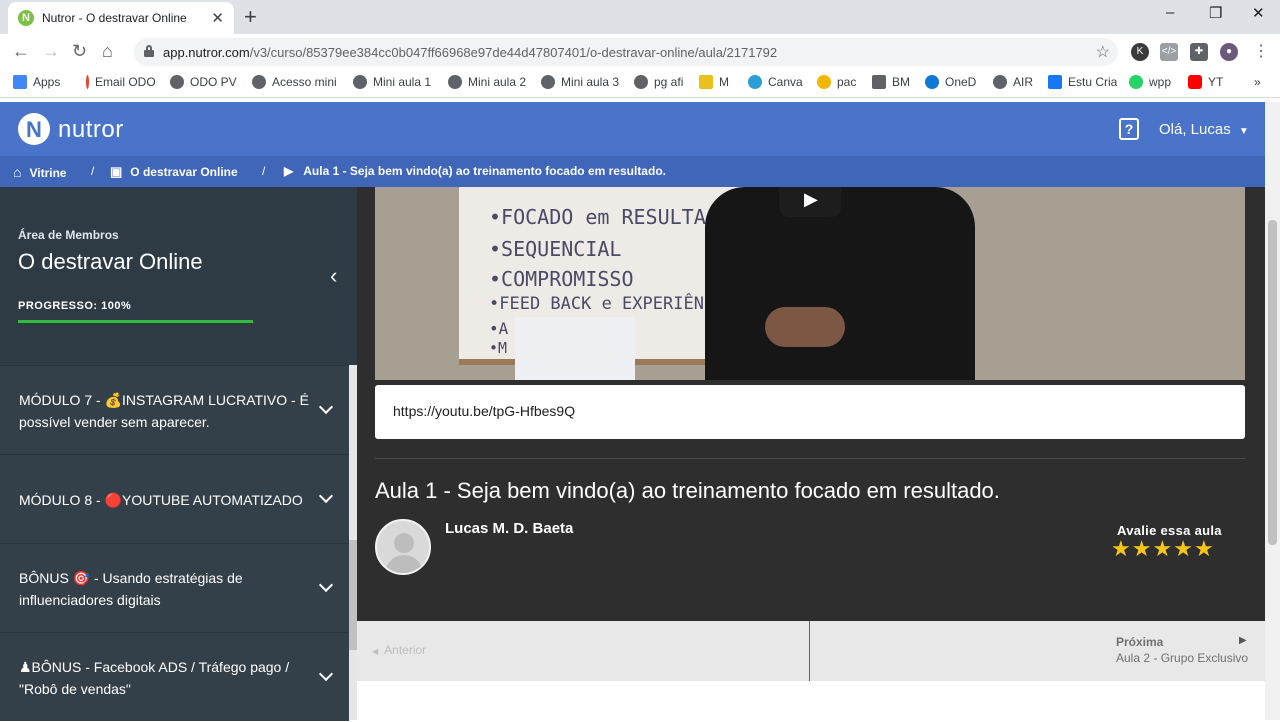 This screenshot has width=1280, height=722. I want to click on nutror-logo-icon: N, so click(34, 129).